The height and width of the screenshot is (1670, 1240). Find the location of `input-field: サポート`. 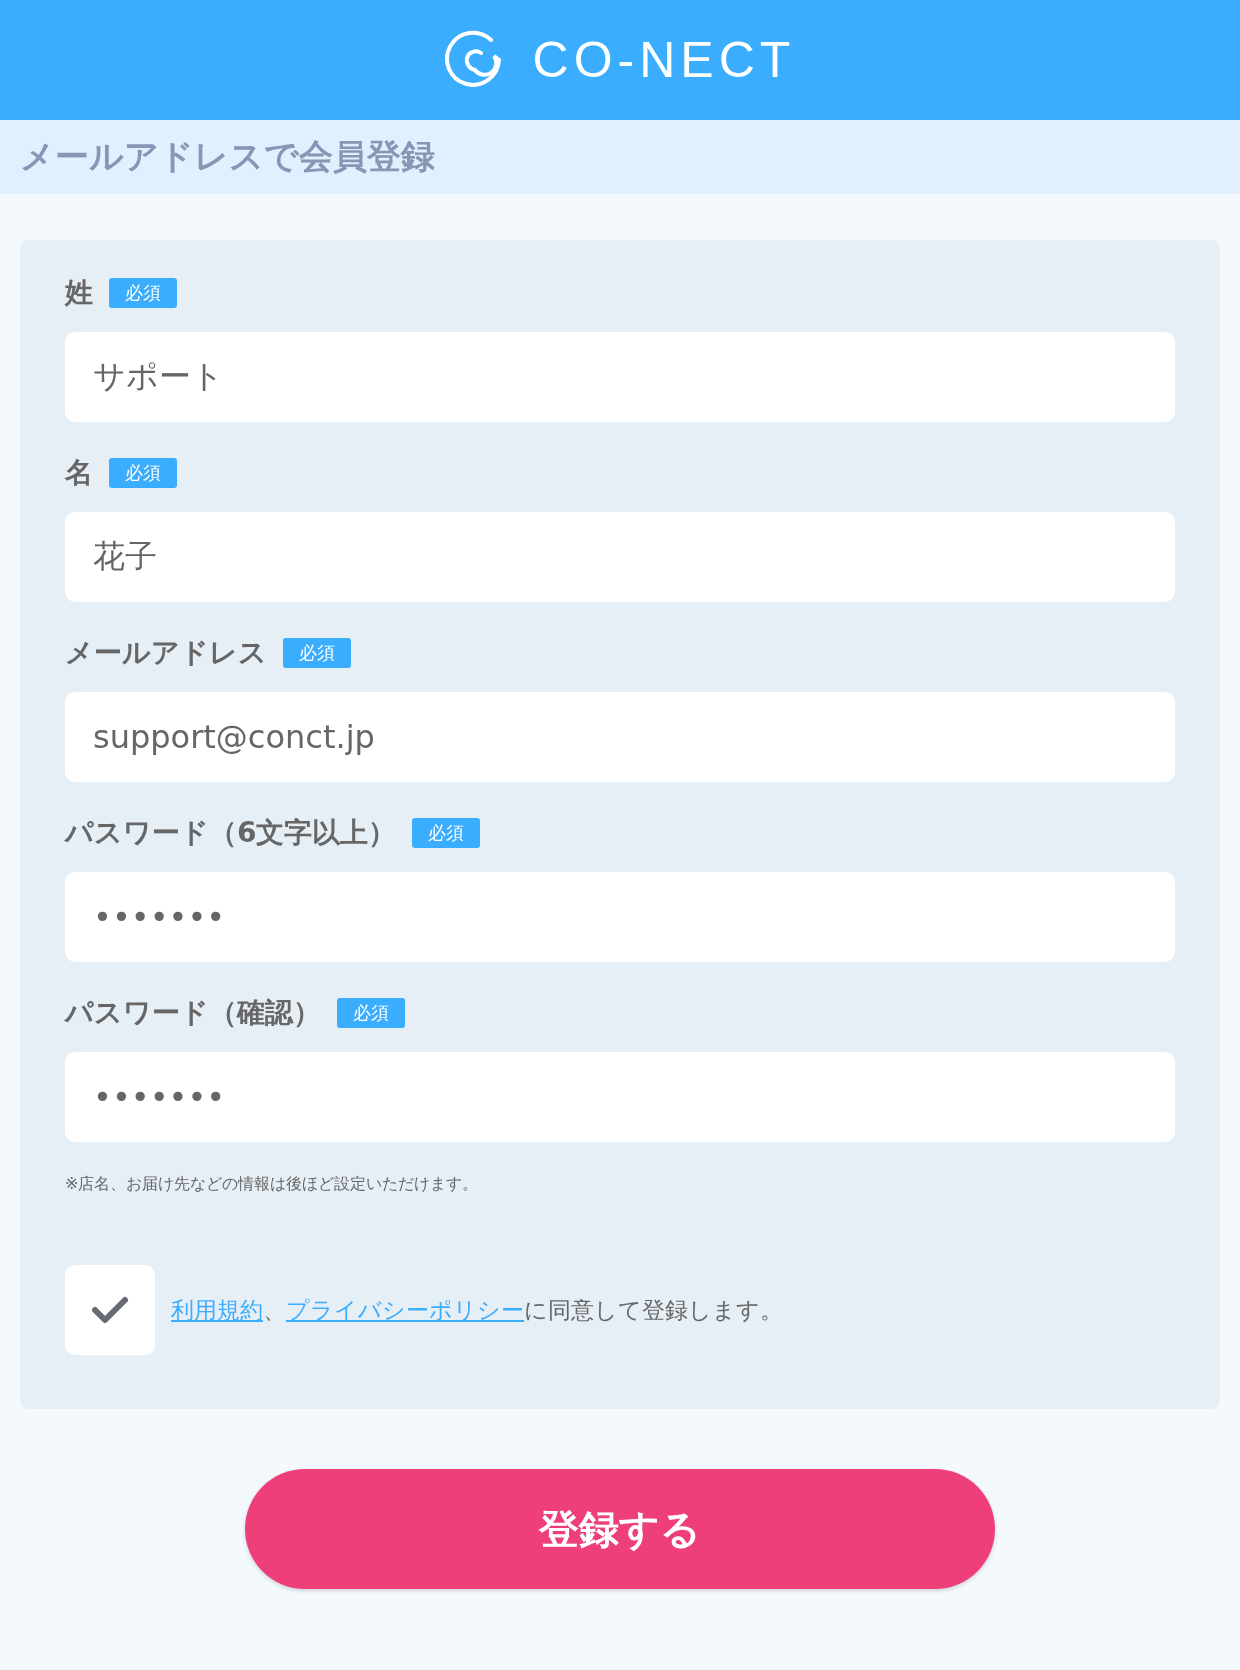

input-field: サポート is located at coordinates (620, 377).